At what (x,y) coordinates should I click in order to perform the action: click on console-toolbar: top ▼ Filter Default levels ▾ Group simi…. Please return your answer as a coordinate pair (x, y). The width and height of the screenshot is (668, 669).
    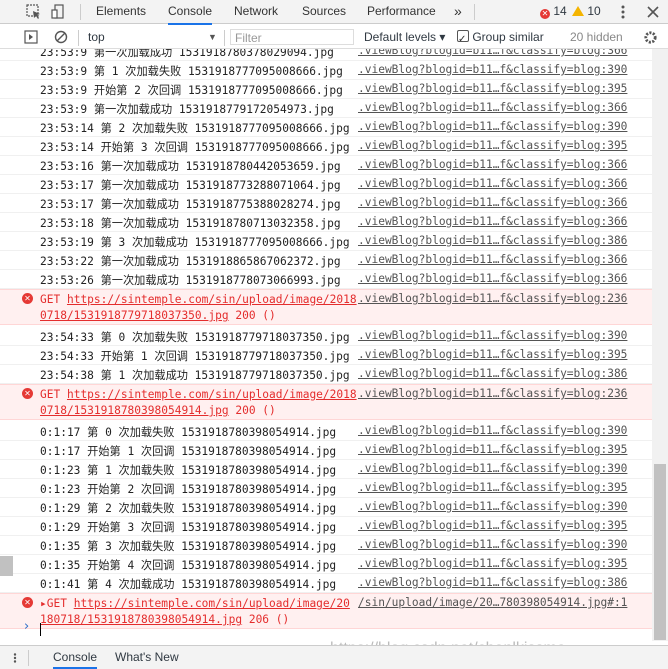
    Looking at the image, I should click on (334, 38).